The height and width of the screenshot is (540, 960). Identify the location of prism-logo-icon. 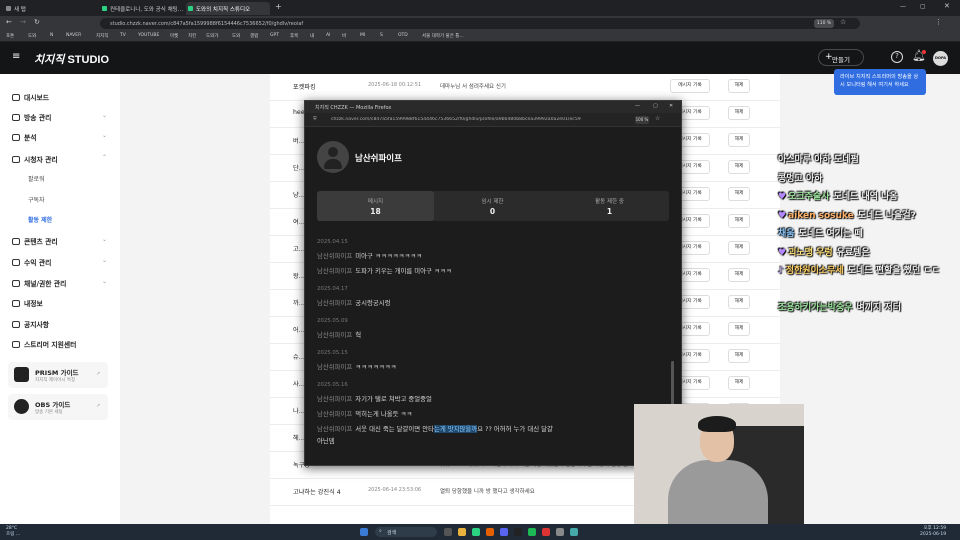
(21, 374).